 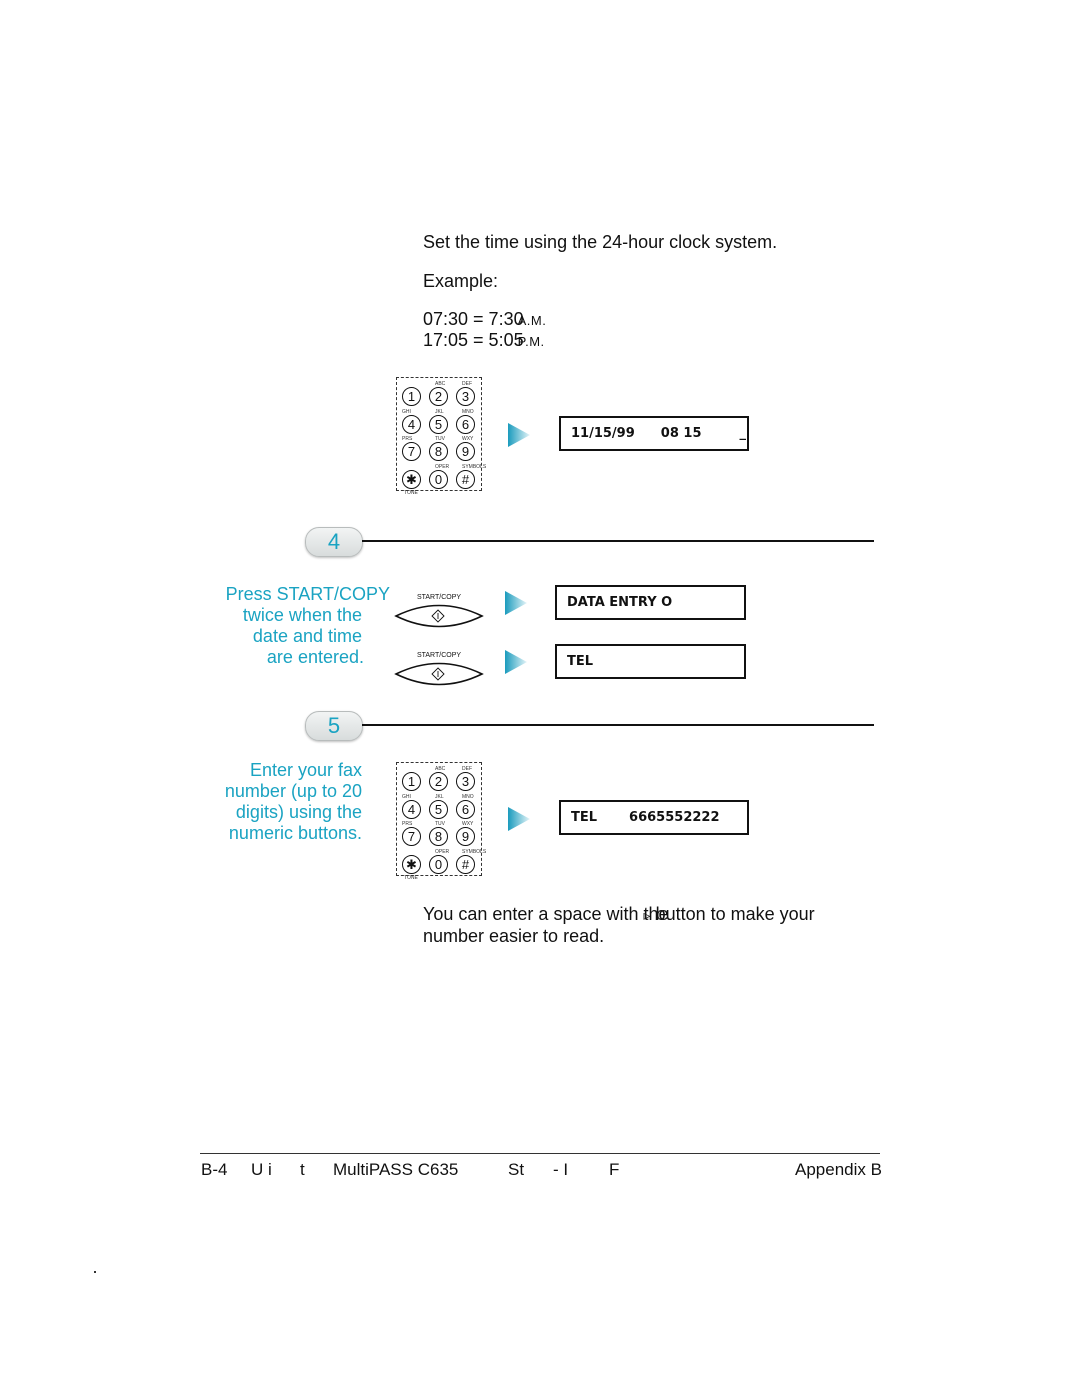 What do you see at coordinates (302, 1169) in the screenshot?
I see `footer-title-part: t` at bounding box center [302, 1169].